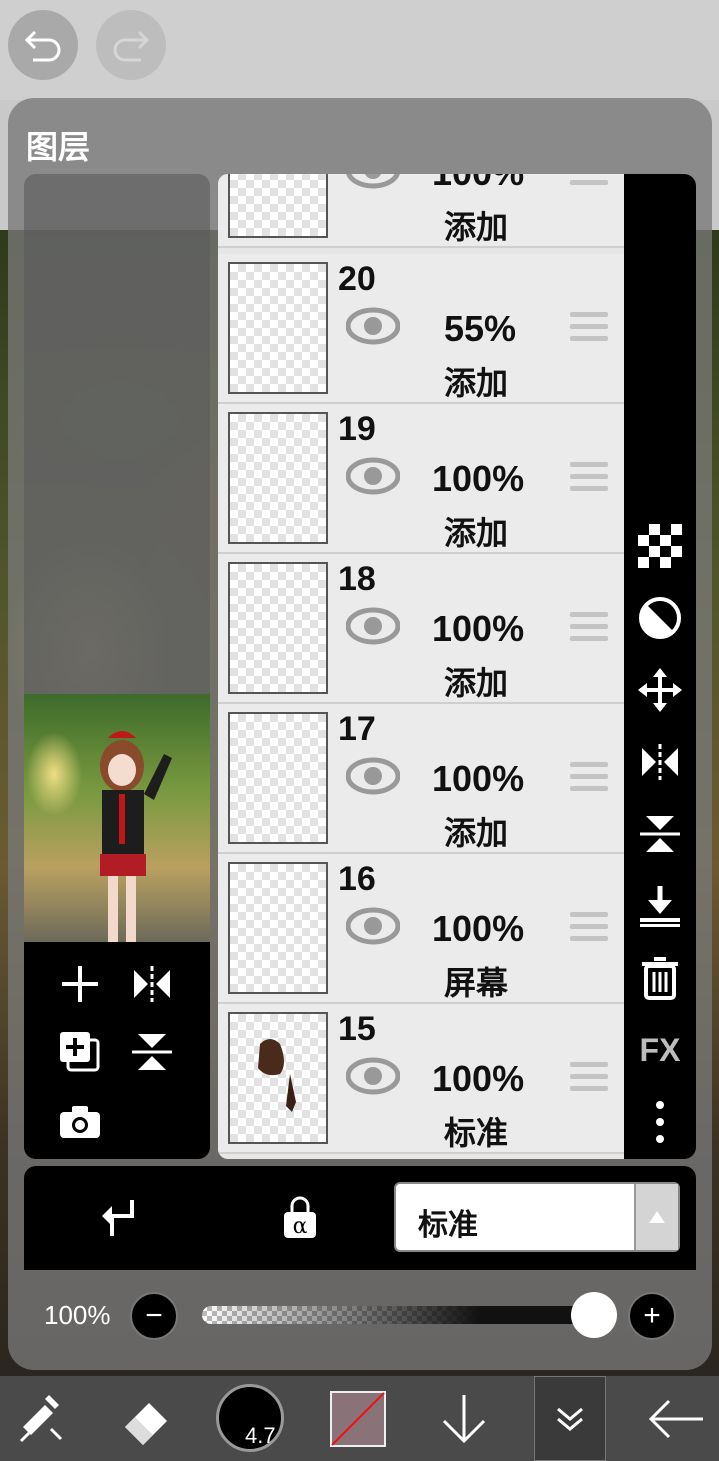 The width and height of the screenshot is (719, 1461). What do you see at coordinates (421, 211) in the screenshot?
I see `layer-row: 100% 添加` at bounding box center [421, 211].